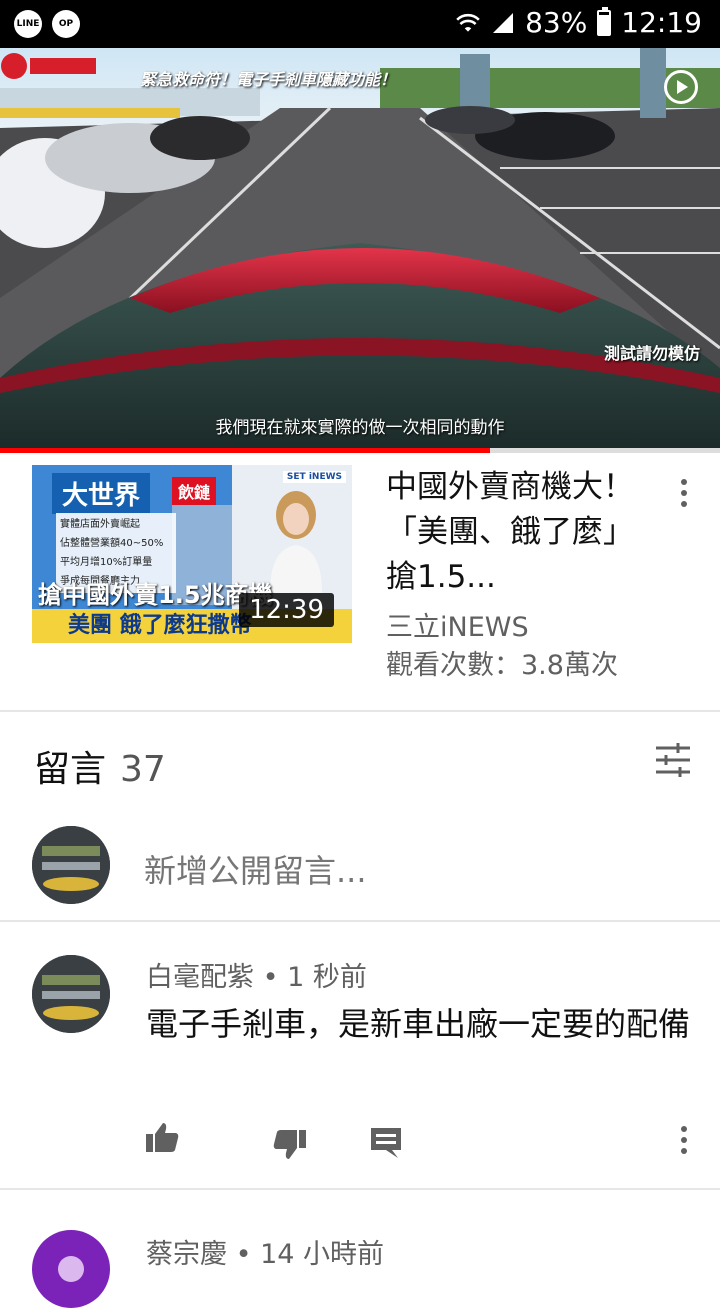 This screenshot has height=1308, width=720. I want to click on comments-header: 留言 37, so click(100, 766).